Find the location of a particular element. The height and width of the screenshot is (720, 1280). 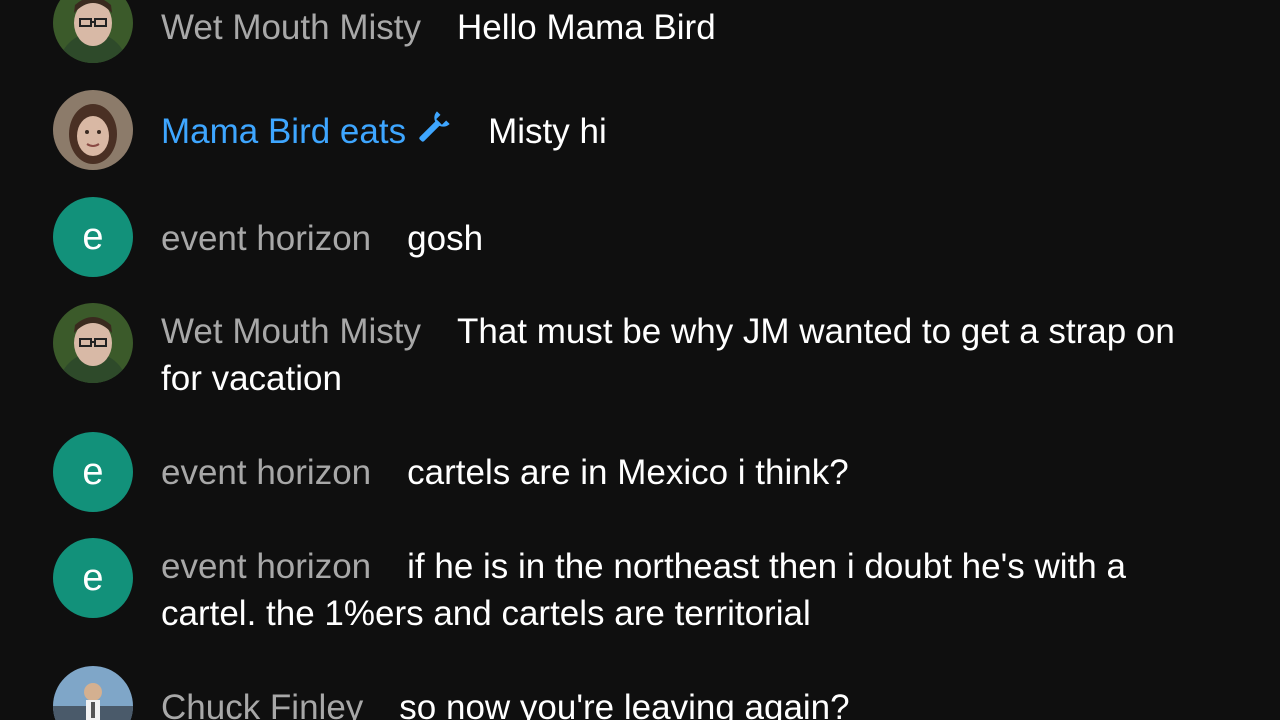

author-name: Mama Bird eats is located at coordinates (306, 131).